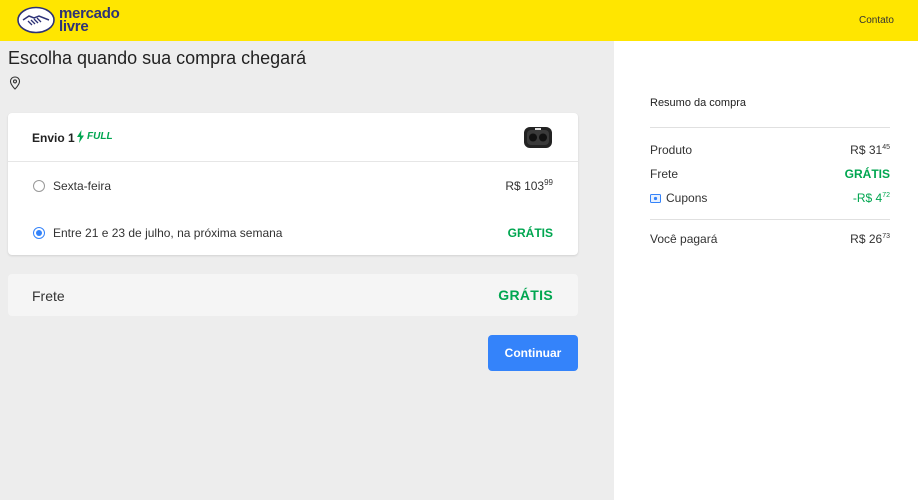  What do you see at coordinates (157, 58) in the screenshot?
I see `page-title: Escolha quando sua compra chegará` at bounding box center [157, 58].